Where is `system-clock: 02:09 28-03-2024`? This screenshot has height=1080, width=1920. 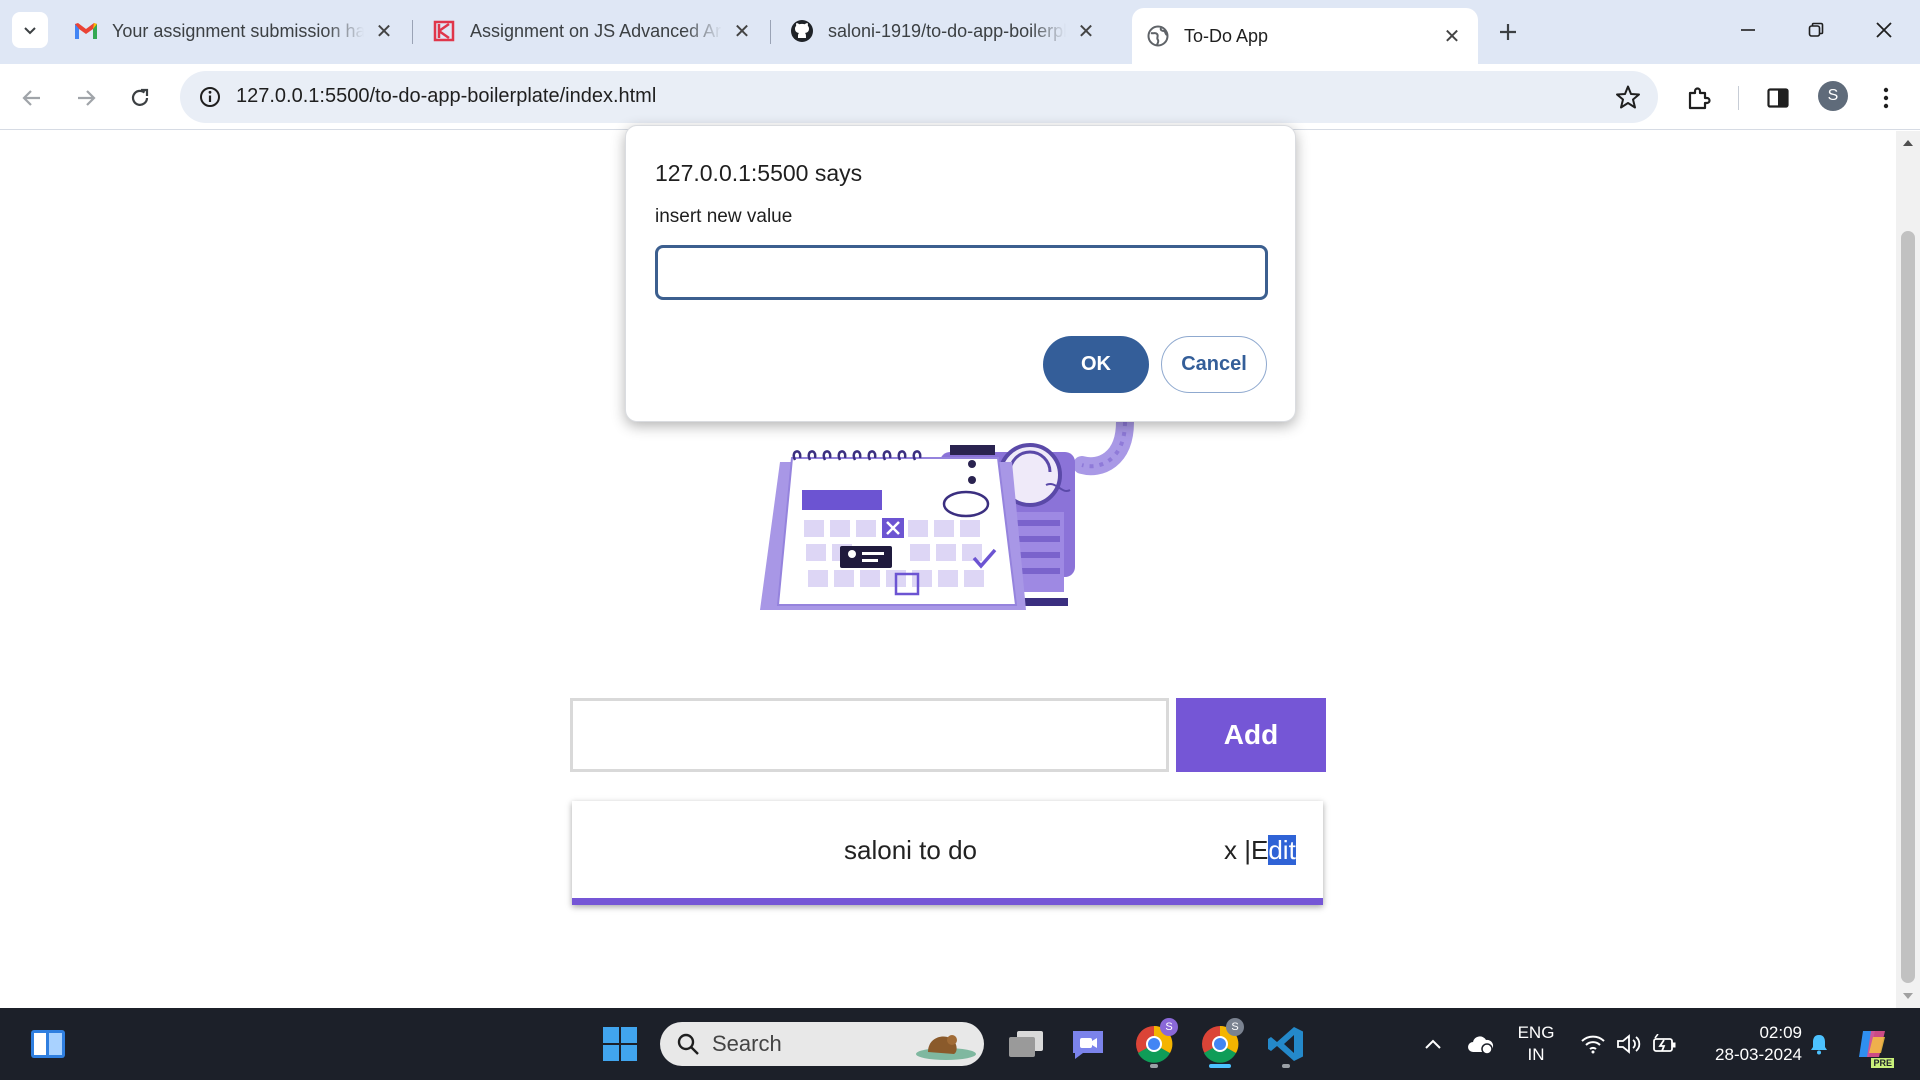 system-clock: 02:09 28-03-2024 is located at coordinates (1749, 1044).